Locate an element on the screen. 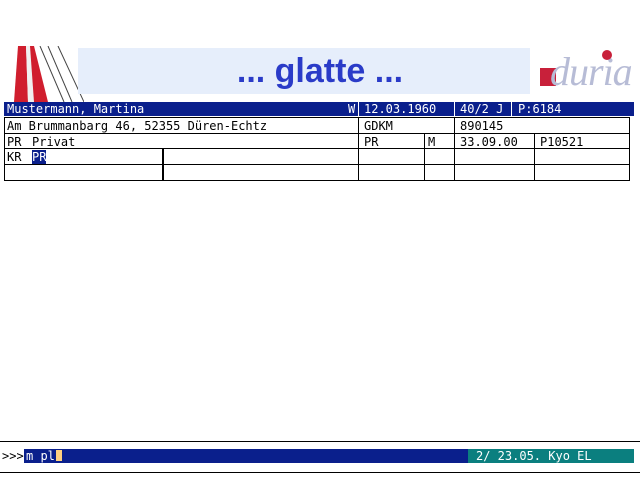  app-banner: ... glatte ... duria is located at coordinates (320, 74).